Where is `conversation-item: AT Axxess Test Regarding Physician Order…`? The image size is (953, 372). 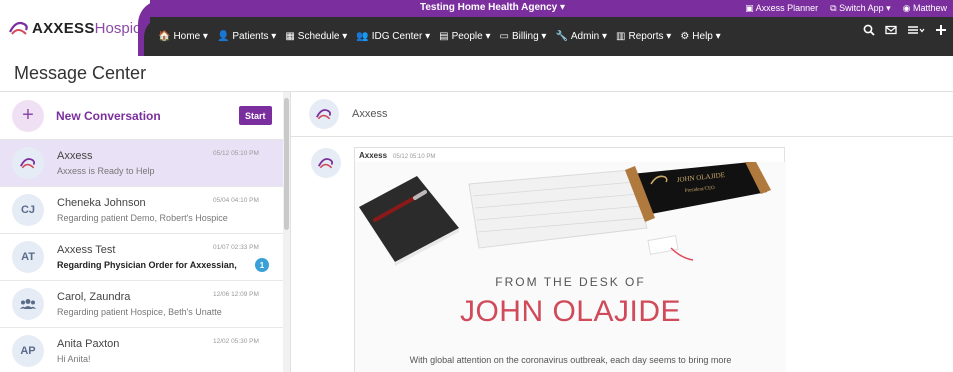 conversation-item: AT Axxess Test Regarding Physician Order… is located at coordinates (145, 257).